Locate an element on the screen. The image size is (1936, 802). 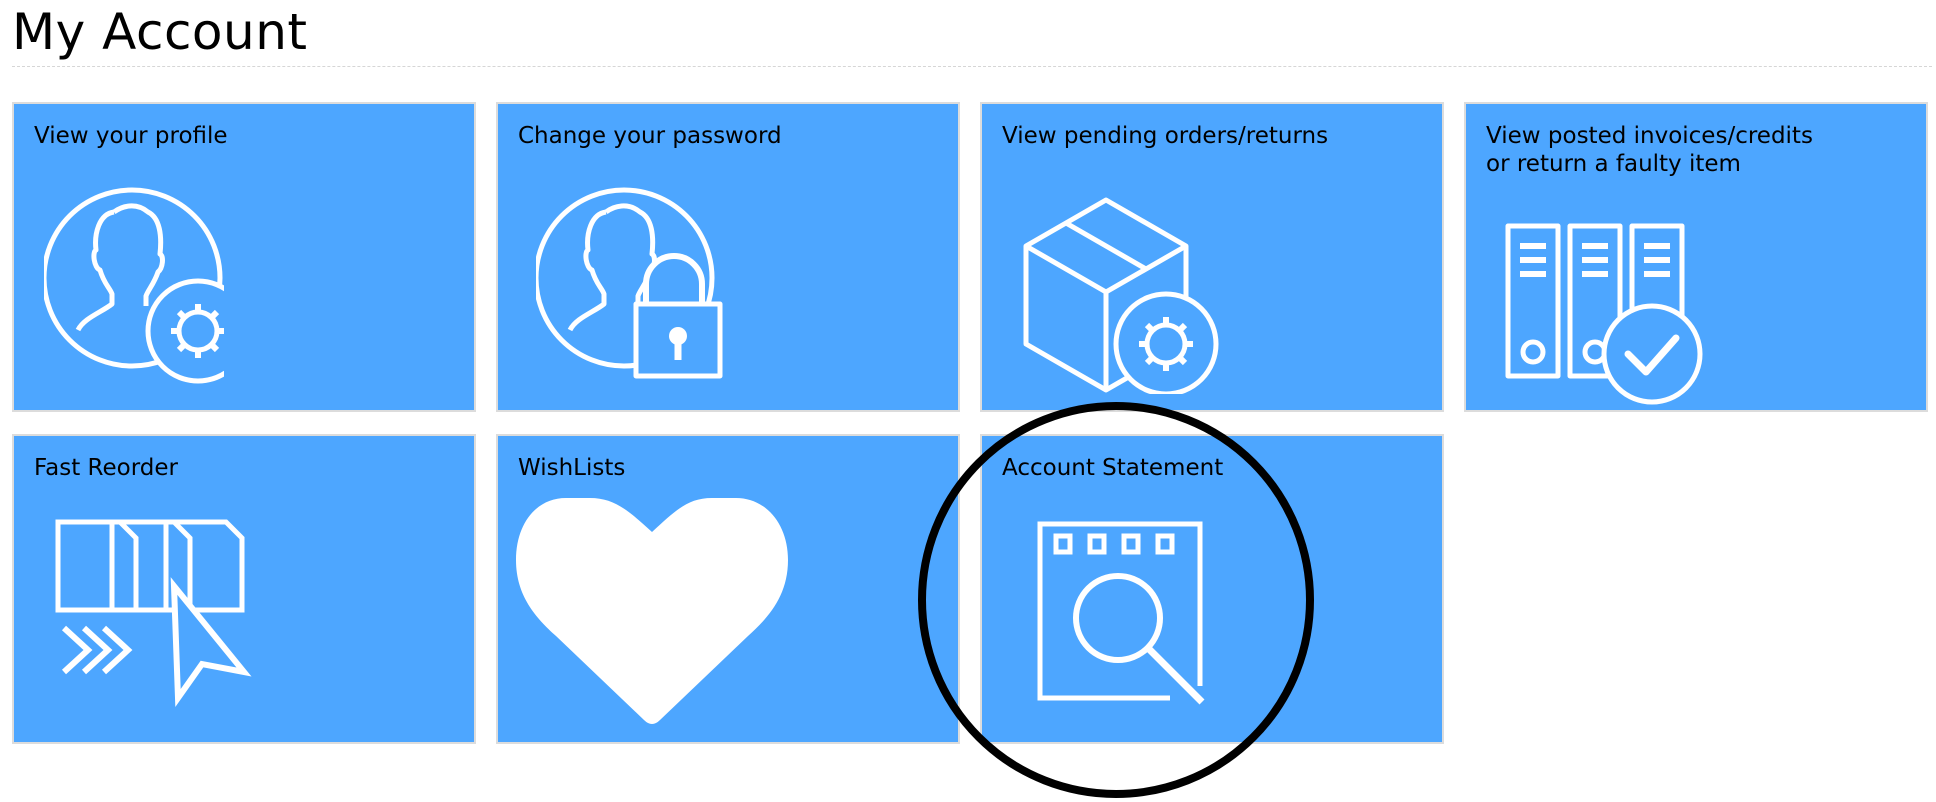
tile-label: View your profile is located at coordinates (131, 136).